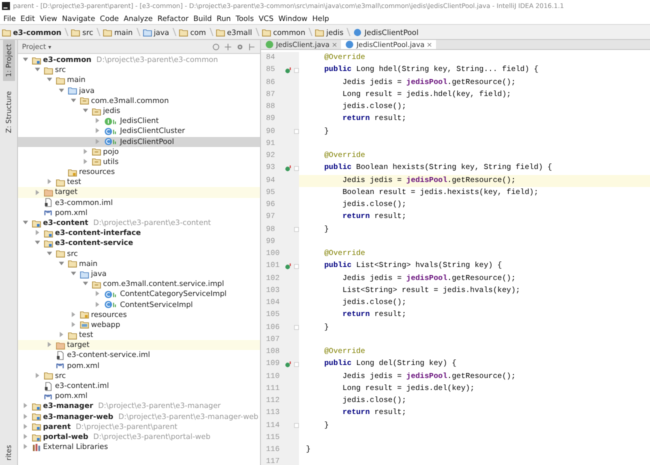 This screenshot has height=465, width=650. Describe the element at coordinates (36, 447) in the screenshot. I see `library-icon` at that location.